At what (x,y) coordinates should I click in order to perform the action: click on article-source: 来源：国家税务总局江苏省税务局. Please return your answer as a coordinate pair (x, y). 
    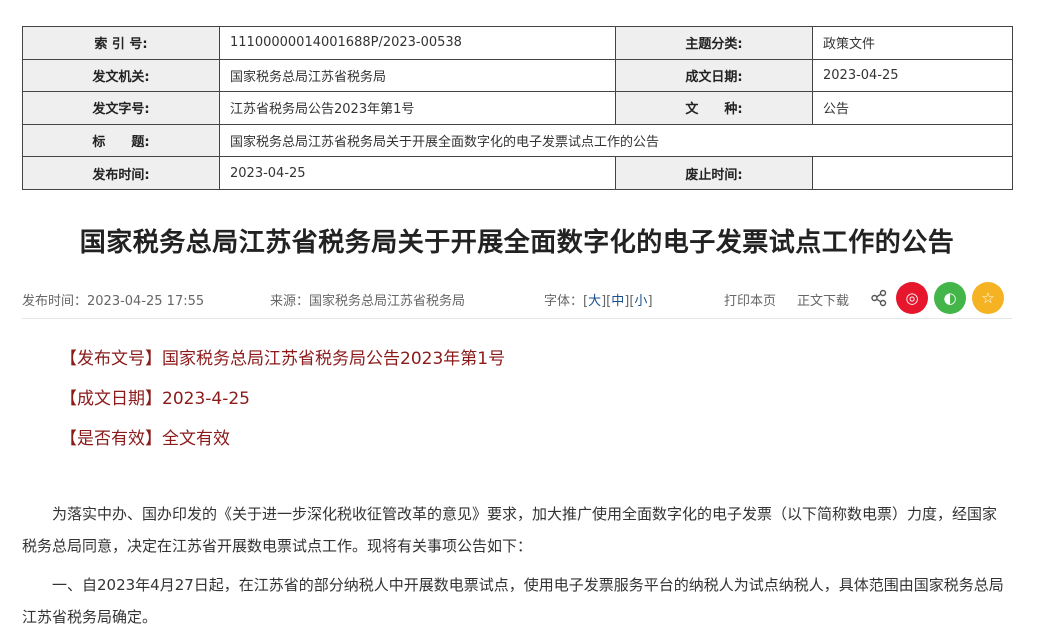
    Looking at the image, I should click on (368, 301).